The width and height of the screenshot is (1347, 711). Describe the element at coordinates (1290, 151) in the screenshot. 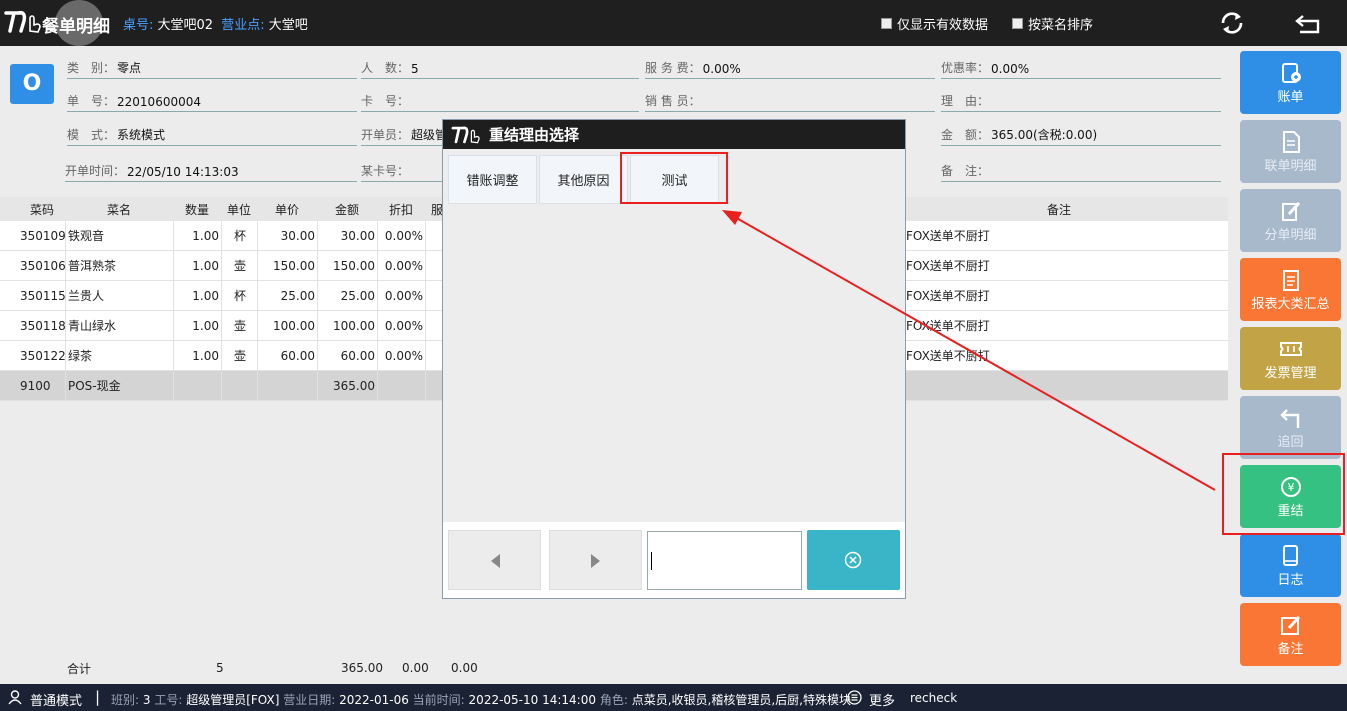

I see `joint-detail-button: 联单明细` at that location.